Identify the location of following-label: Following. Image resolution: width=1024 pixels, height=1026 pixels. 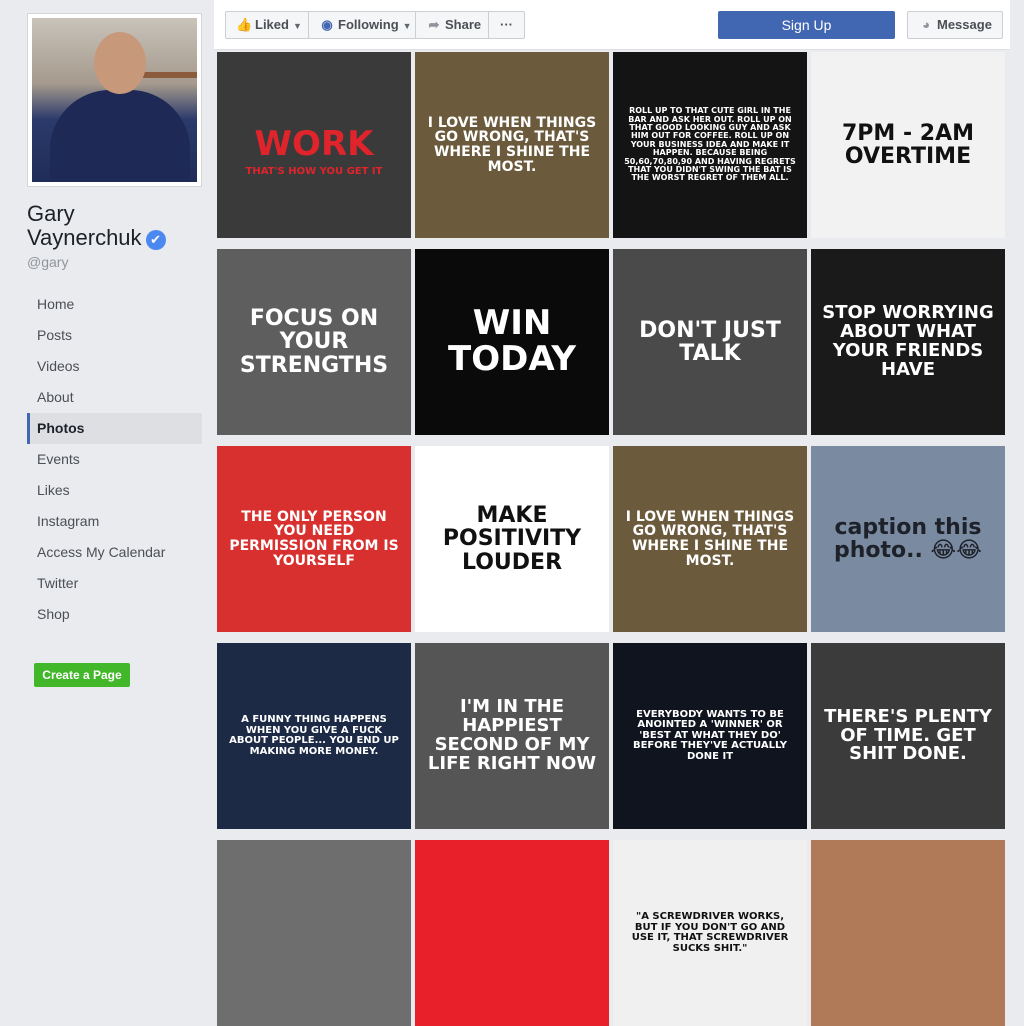
(368, 24).